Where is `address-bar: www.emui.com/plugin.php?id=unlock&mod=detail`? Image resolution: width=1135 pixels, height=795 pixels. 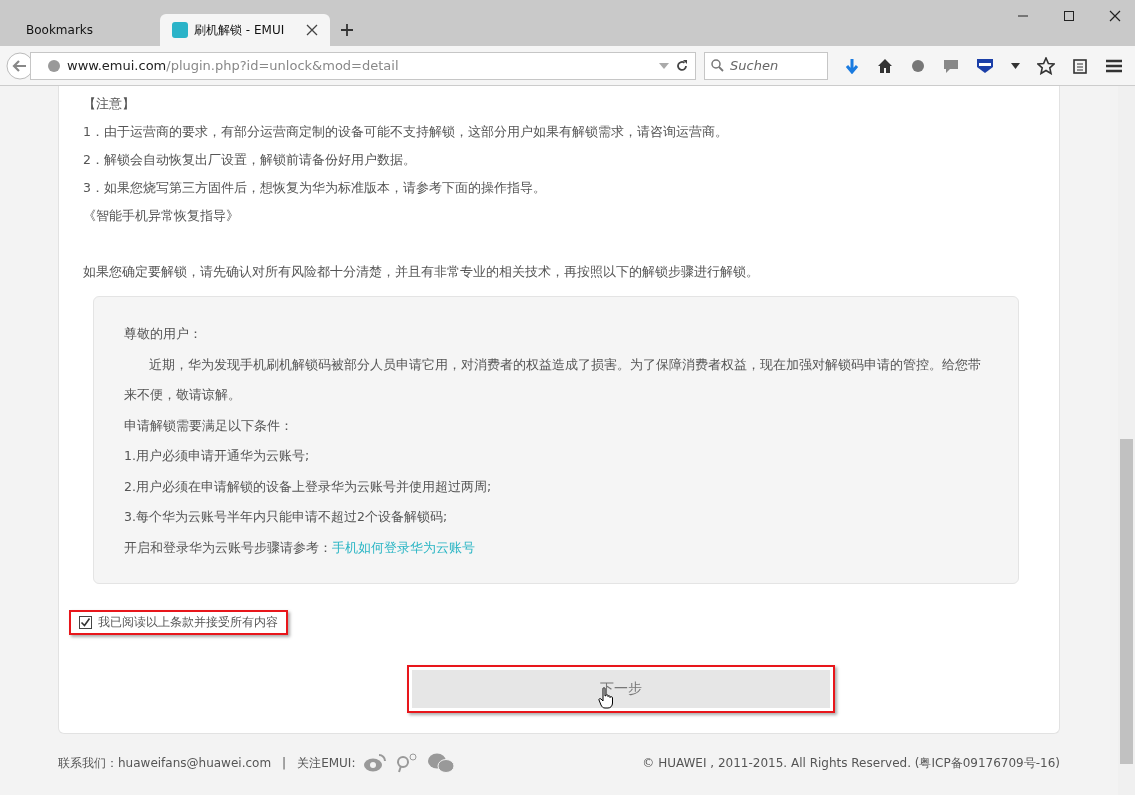
address-bar: www.emui.com/plugin.php?id=unlock&mod=detail is located at coordinates (363, 65).